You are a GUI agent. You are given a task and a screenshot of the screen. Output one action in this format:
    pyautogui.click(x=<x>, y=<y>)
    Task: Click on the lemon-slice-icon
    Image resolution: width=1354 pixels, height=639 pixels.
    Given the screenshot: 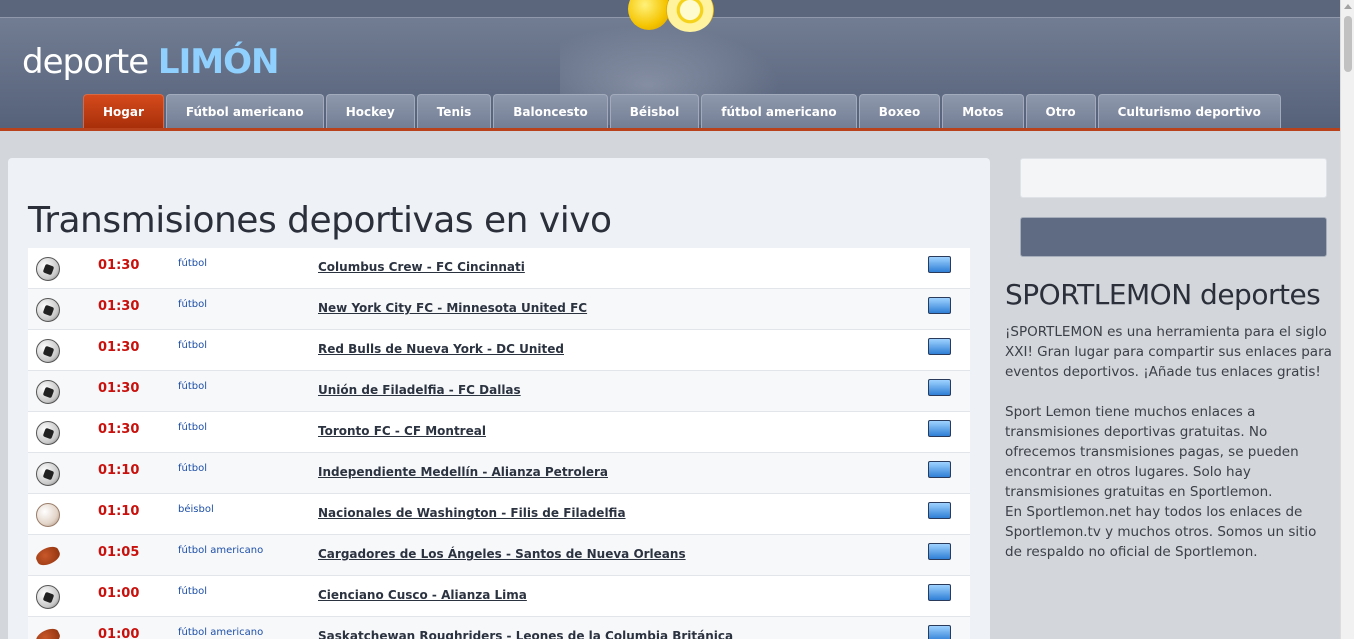 What is the action you would take?
    pyautogui.click(x=690, y=16)
    